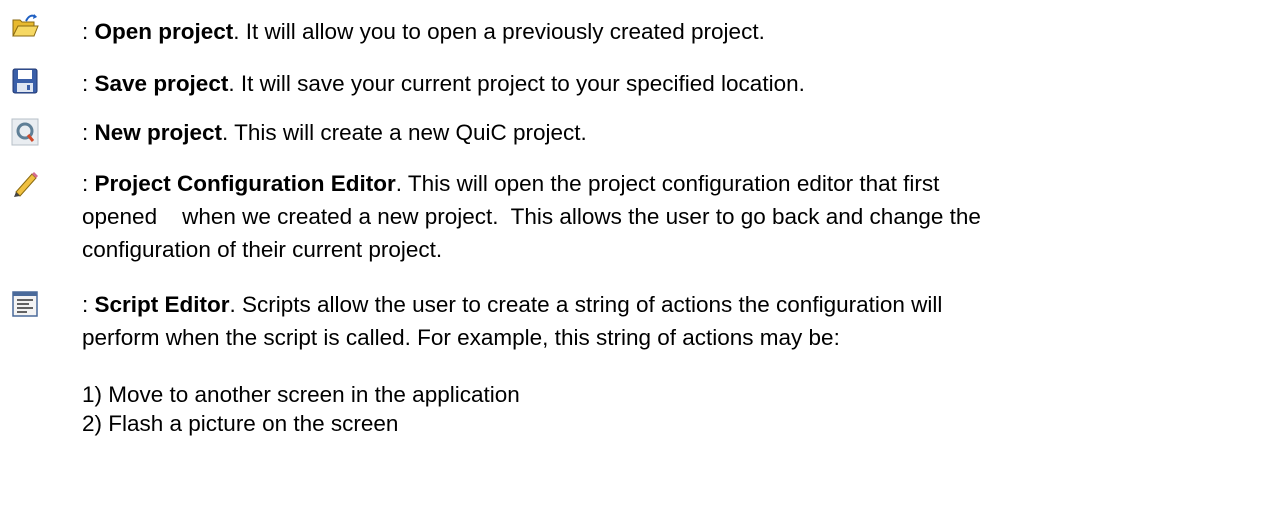 The image size is (1268, 524). I want to click on config-editor-title: Project Configuration Editor, so click(245, 183).